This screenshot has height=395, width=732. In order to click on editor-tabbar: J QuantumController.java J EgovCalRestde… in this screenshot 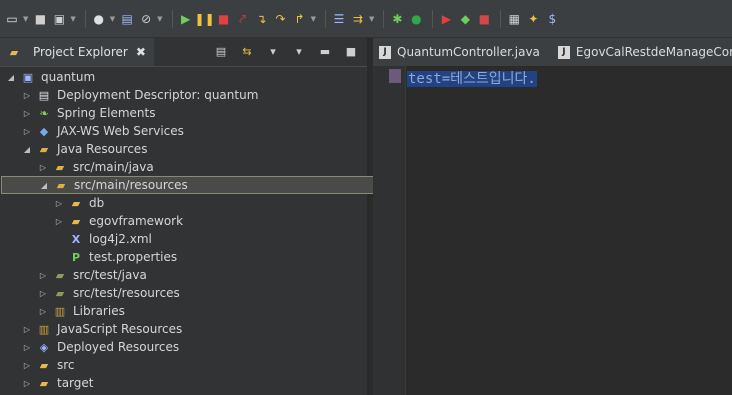, I will do `click(552, 52)`.